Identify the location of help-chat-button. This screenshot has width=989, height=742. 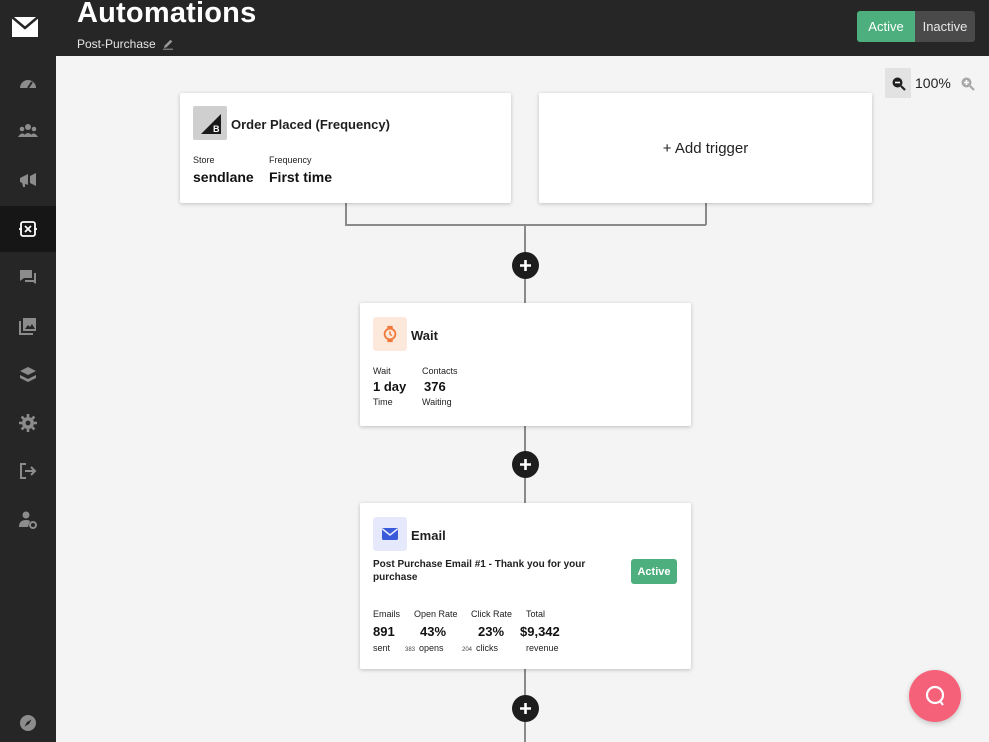
(935, 696).